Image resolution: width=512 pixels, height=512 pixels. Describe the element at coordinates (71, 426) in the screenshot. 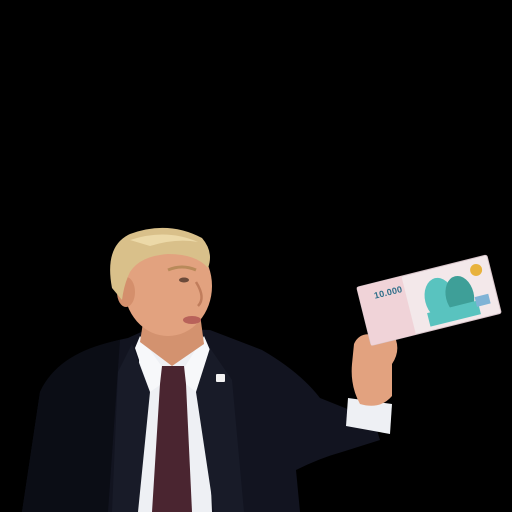

I see `suit-shoulder-shadow` at that location.